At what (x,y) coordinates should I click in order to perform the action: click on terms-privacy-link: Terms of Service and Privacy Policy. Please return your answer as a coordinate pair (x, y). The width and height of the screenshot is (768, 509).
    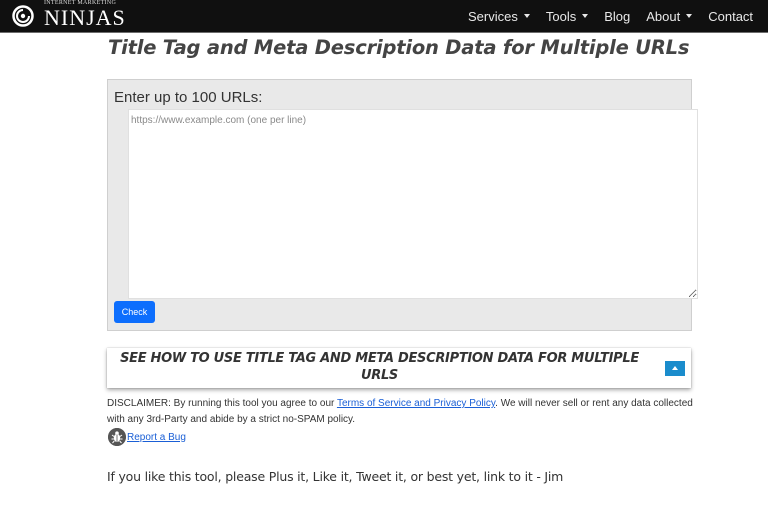
    Looking at the image, I should click on (416, 403).